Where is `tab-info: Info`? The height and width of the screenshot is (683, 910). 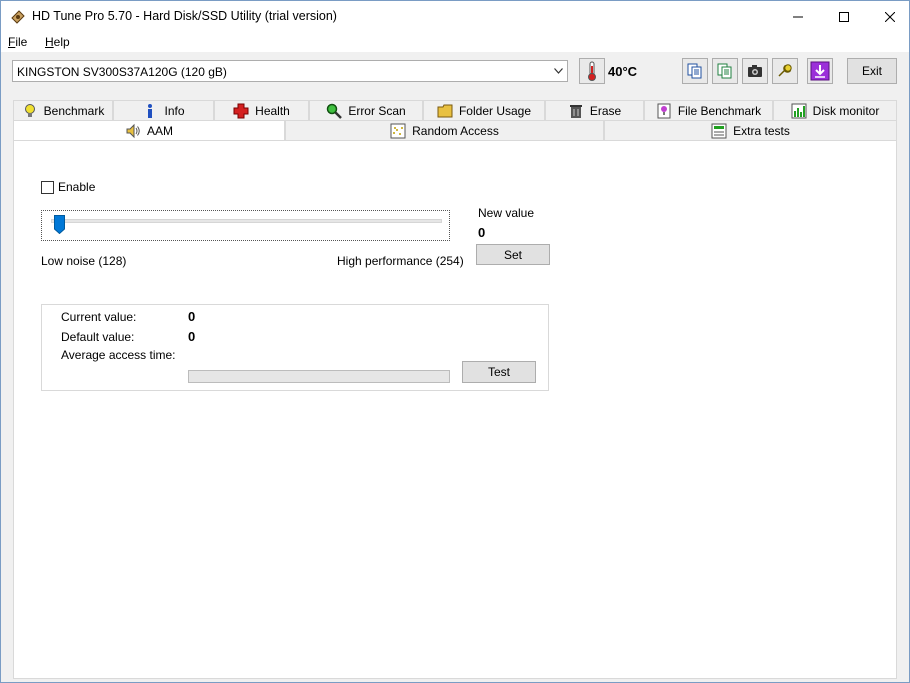 tab-info: Info is located at coordinates (163, 110).